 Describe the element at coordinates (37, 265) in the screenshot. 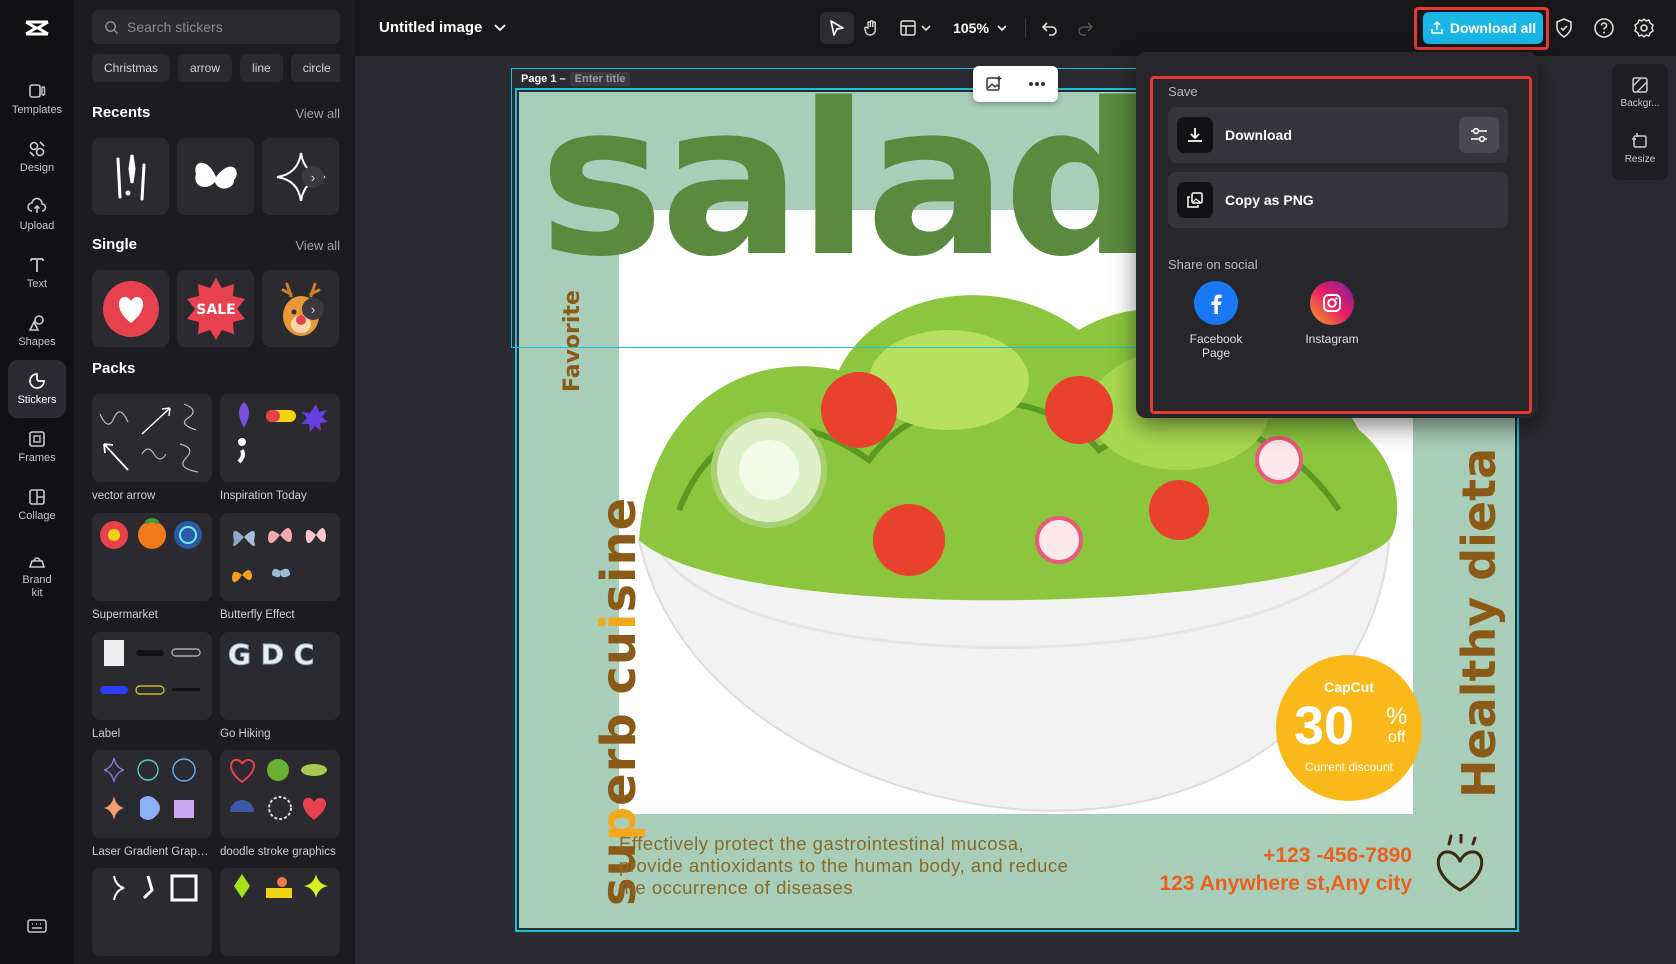

I see `text-icon` at that location.